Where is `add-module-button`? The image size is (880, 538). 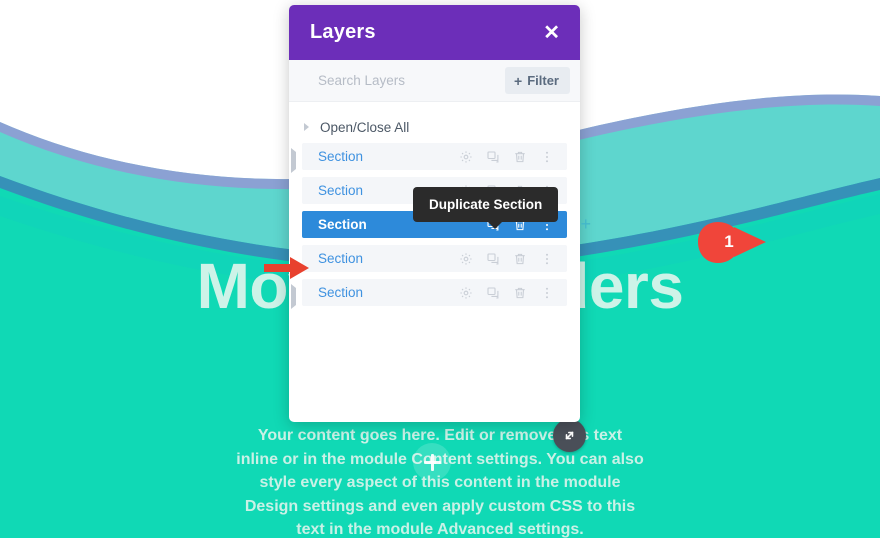 add-module-button is located at coordinates (432, 462).